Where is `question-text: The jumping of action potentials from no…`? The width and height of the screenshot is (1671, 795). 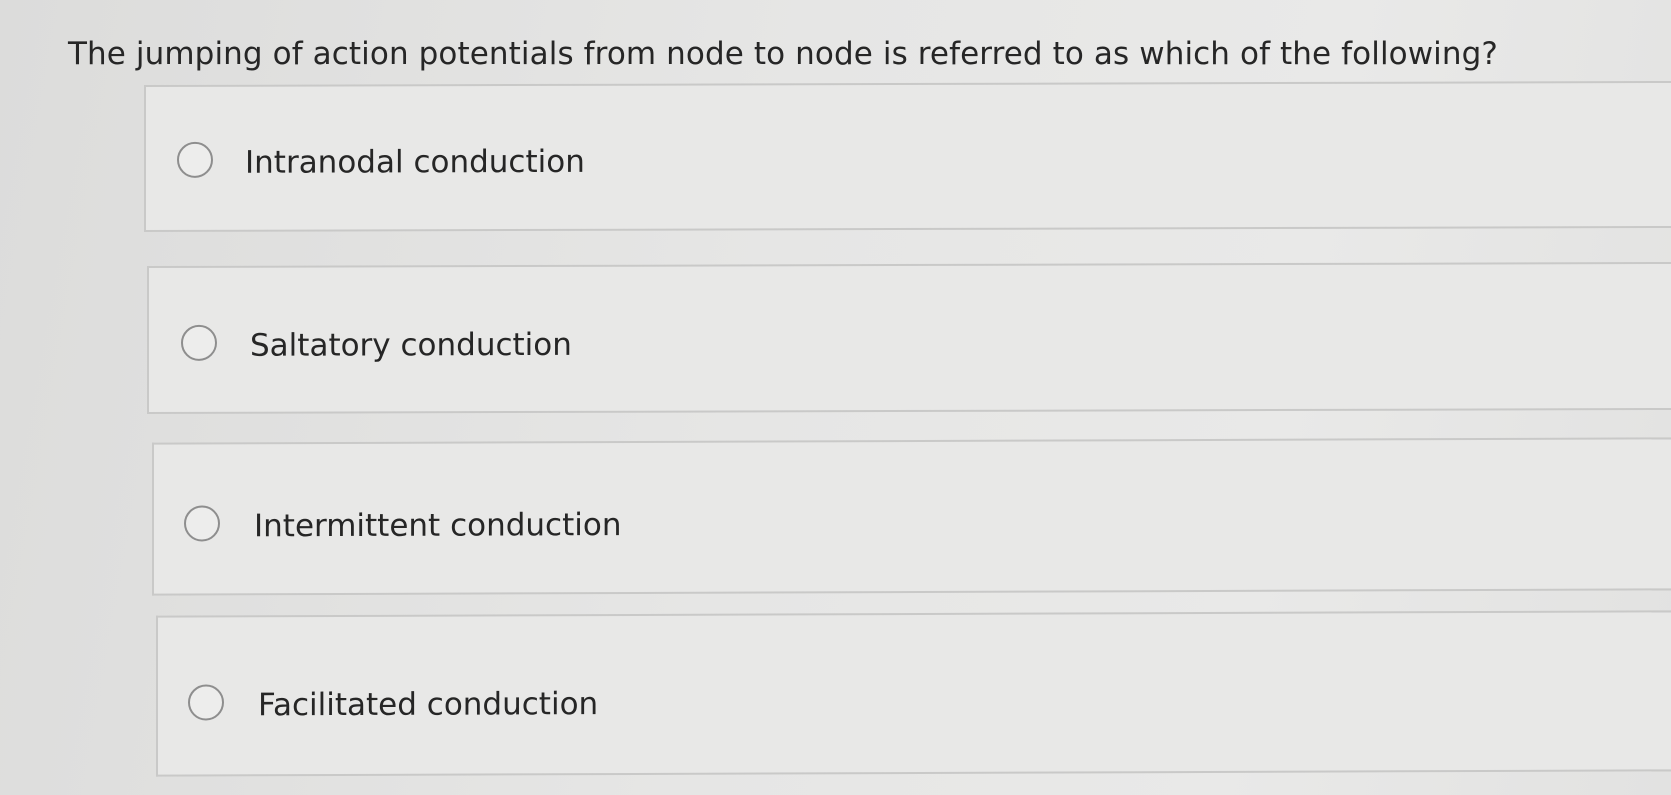
question-text: The jumping of action potentials from no… is located at coordinates (783, 54).